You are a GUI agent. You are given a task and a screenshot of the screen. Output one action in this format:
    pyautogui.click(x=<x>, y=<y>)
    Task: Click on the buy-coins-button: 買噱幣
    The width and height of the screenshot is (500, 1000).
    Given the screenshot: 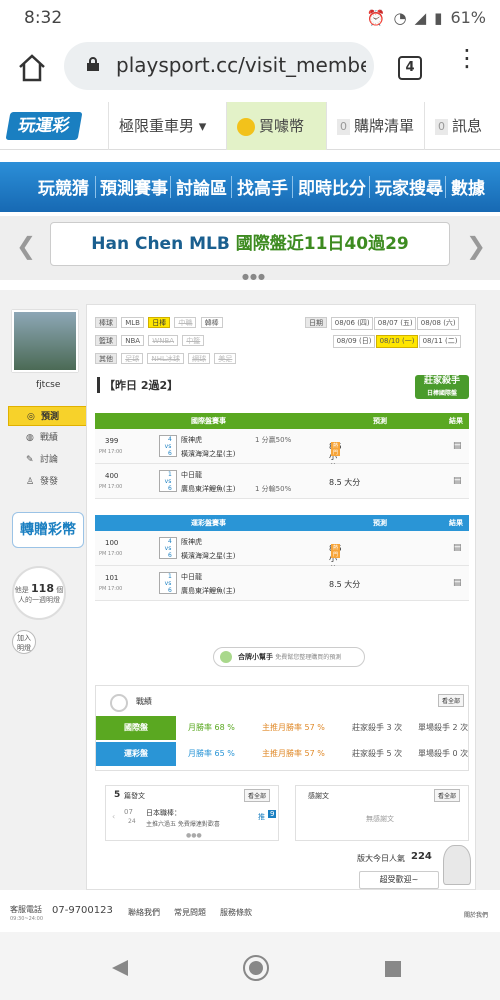 What is the action you would take?
    pyautogui.click(x=276, y=126)
    